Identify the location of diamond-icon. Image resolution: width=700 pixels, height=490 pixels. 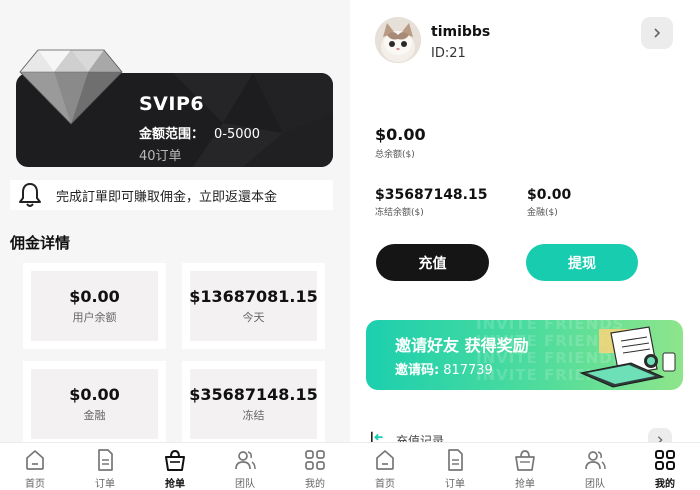
(71, 87).